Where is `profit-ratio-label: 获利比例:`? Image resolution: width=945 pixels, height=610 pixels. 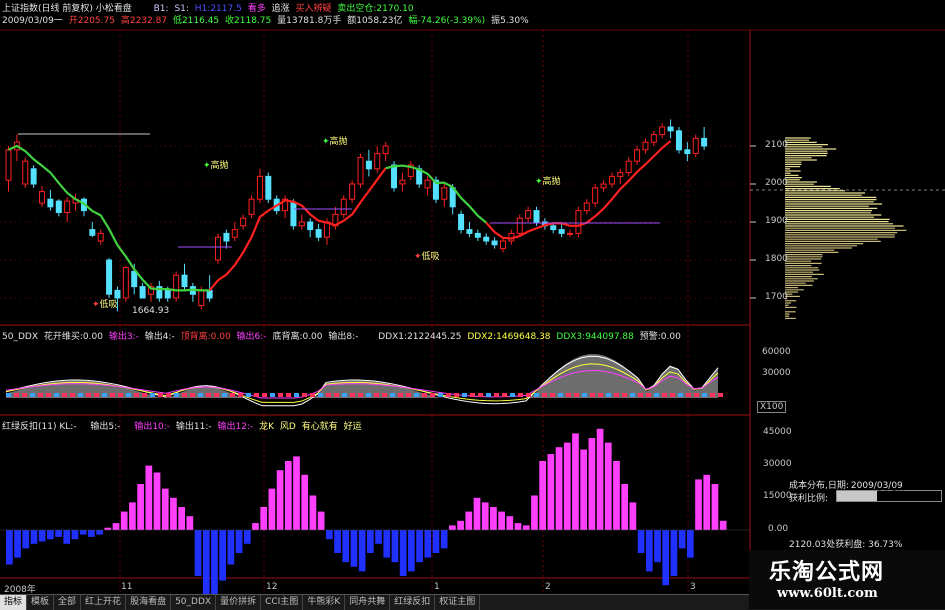
profit-ratio-label: 获利比例: is located at coordinates (809, 499).